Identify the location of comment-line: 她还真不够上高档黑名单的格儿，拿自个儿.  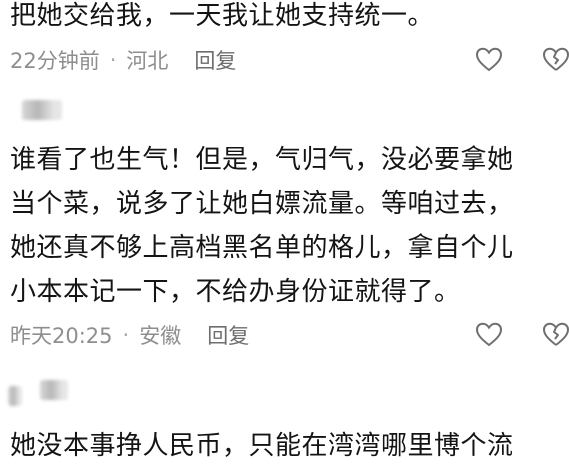
(262, 248).